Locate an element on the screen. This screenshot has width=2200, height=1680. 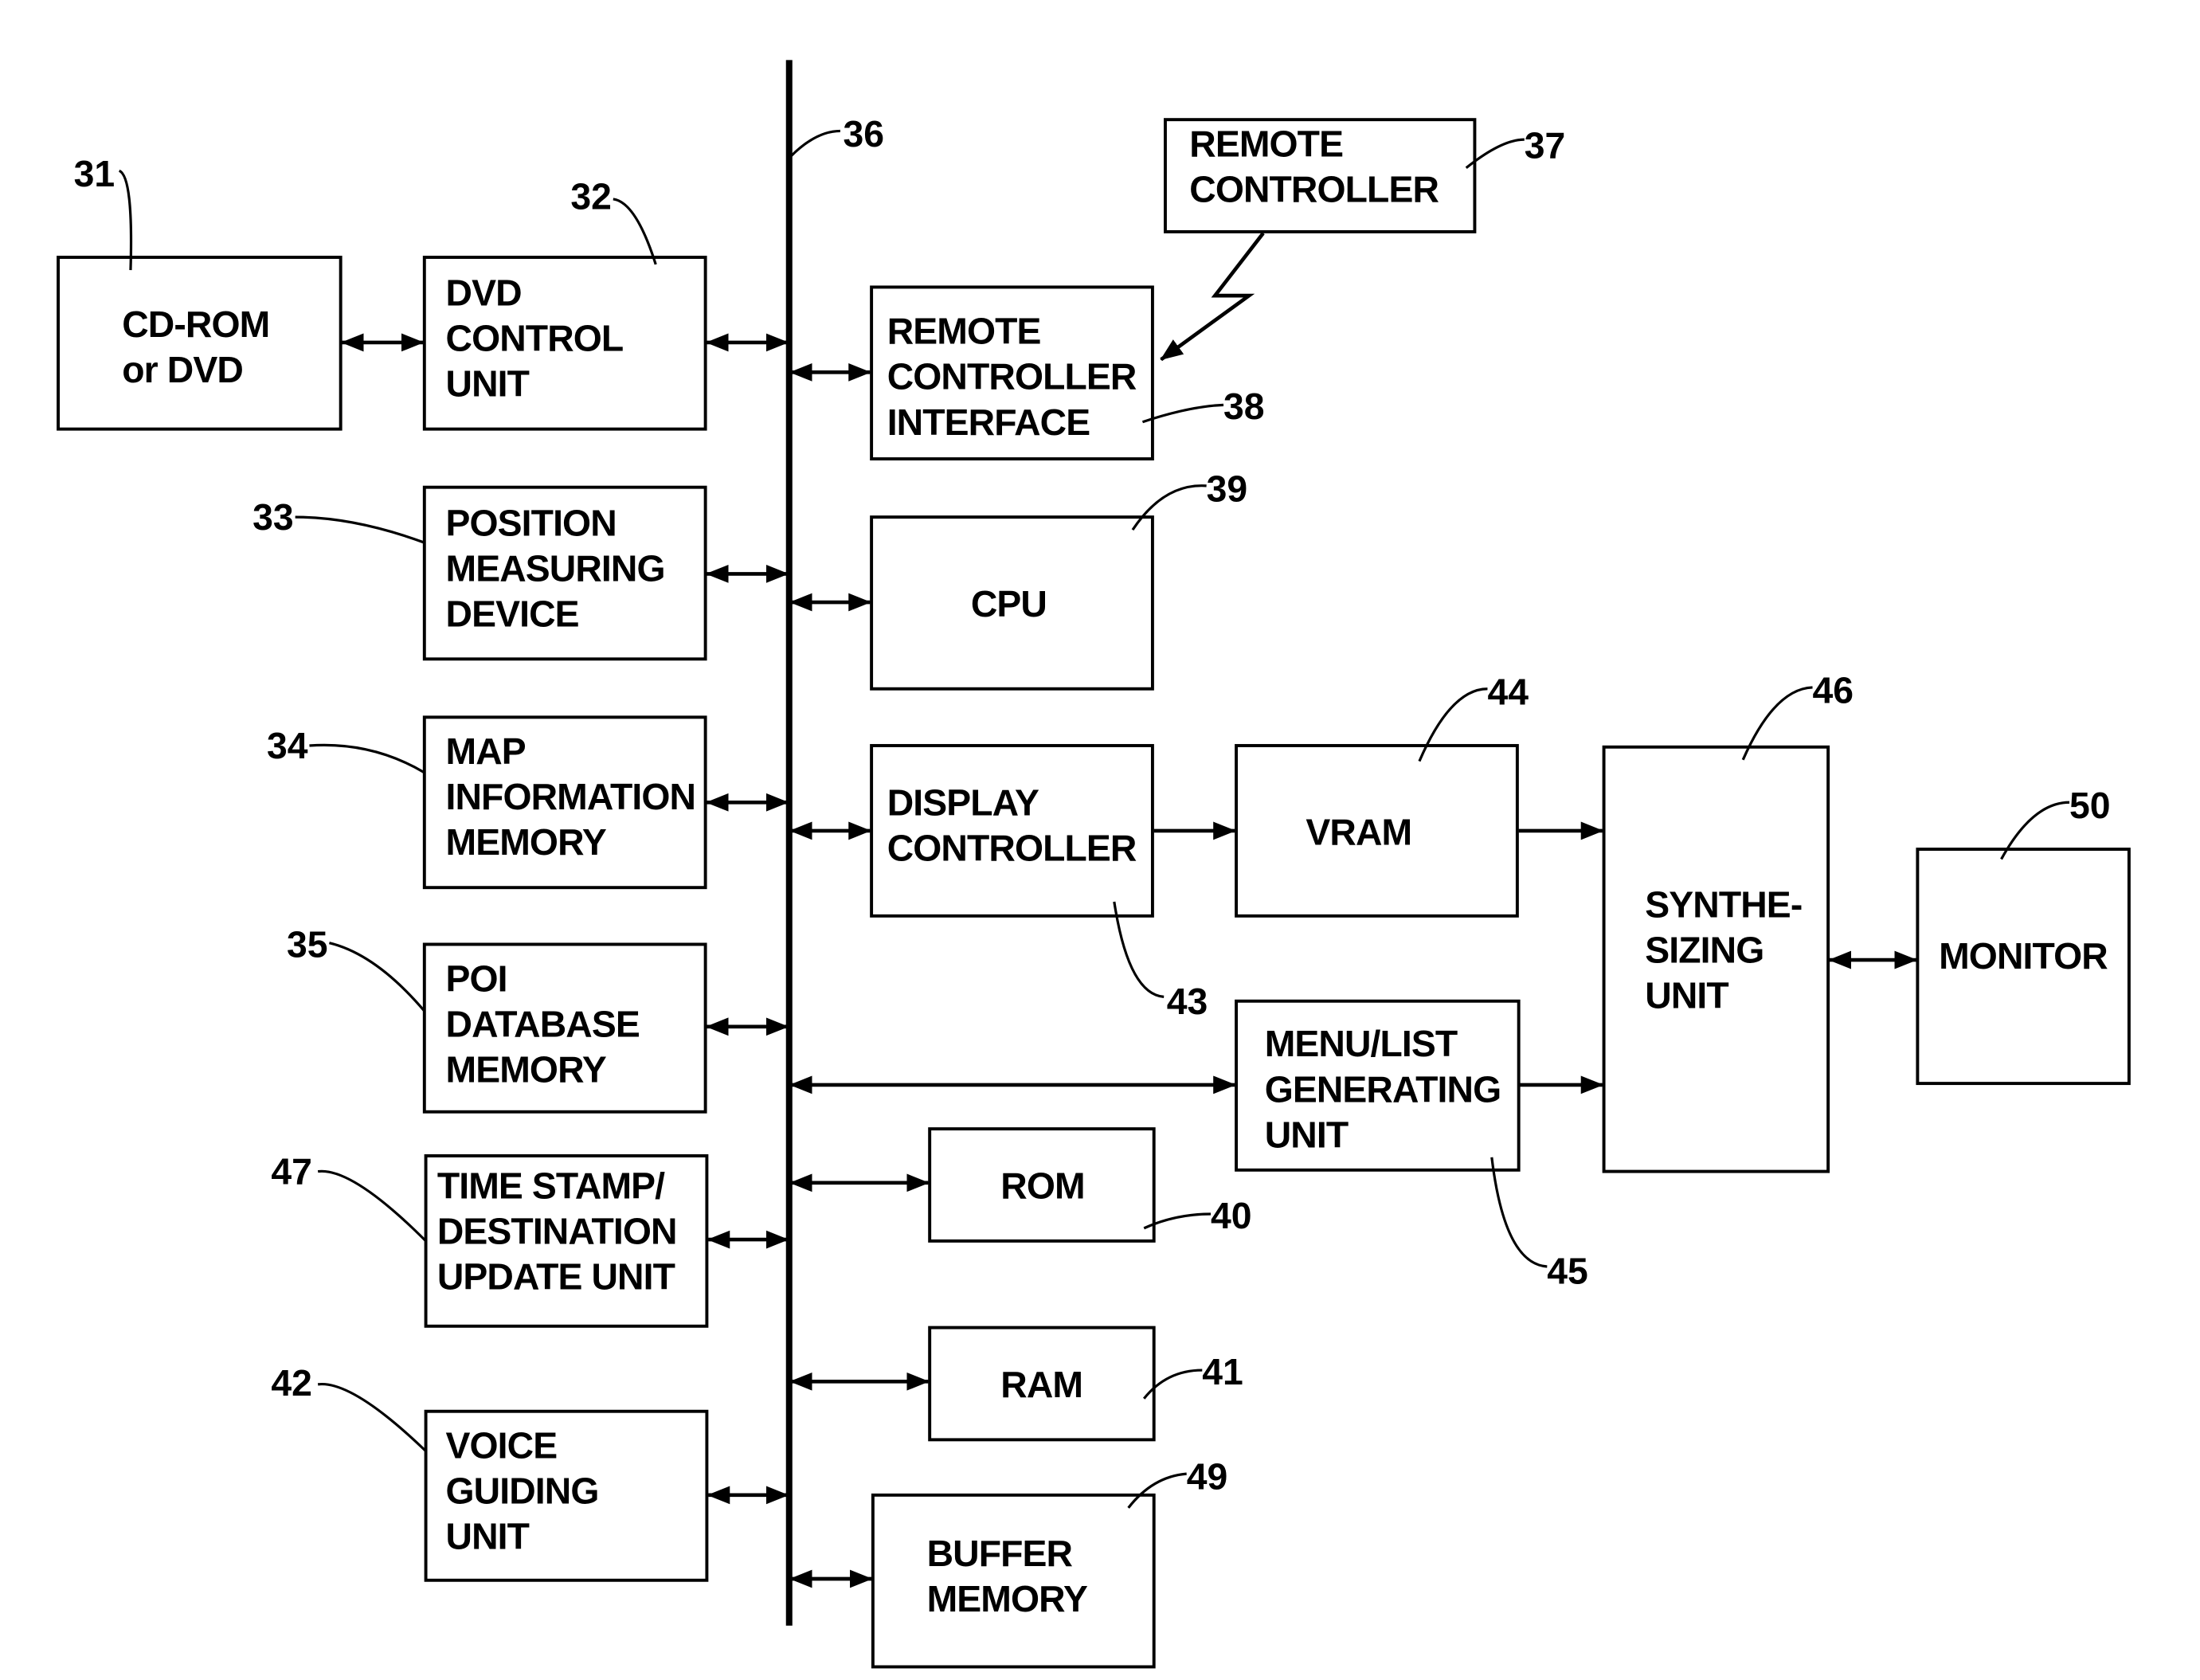
block-poi: POIDATABASEMEMORY 35 is located at coordinates (497, 1019).